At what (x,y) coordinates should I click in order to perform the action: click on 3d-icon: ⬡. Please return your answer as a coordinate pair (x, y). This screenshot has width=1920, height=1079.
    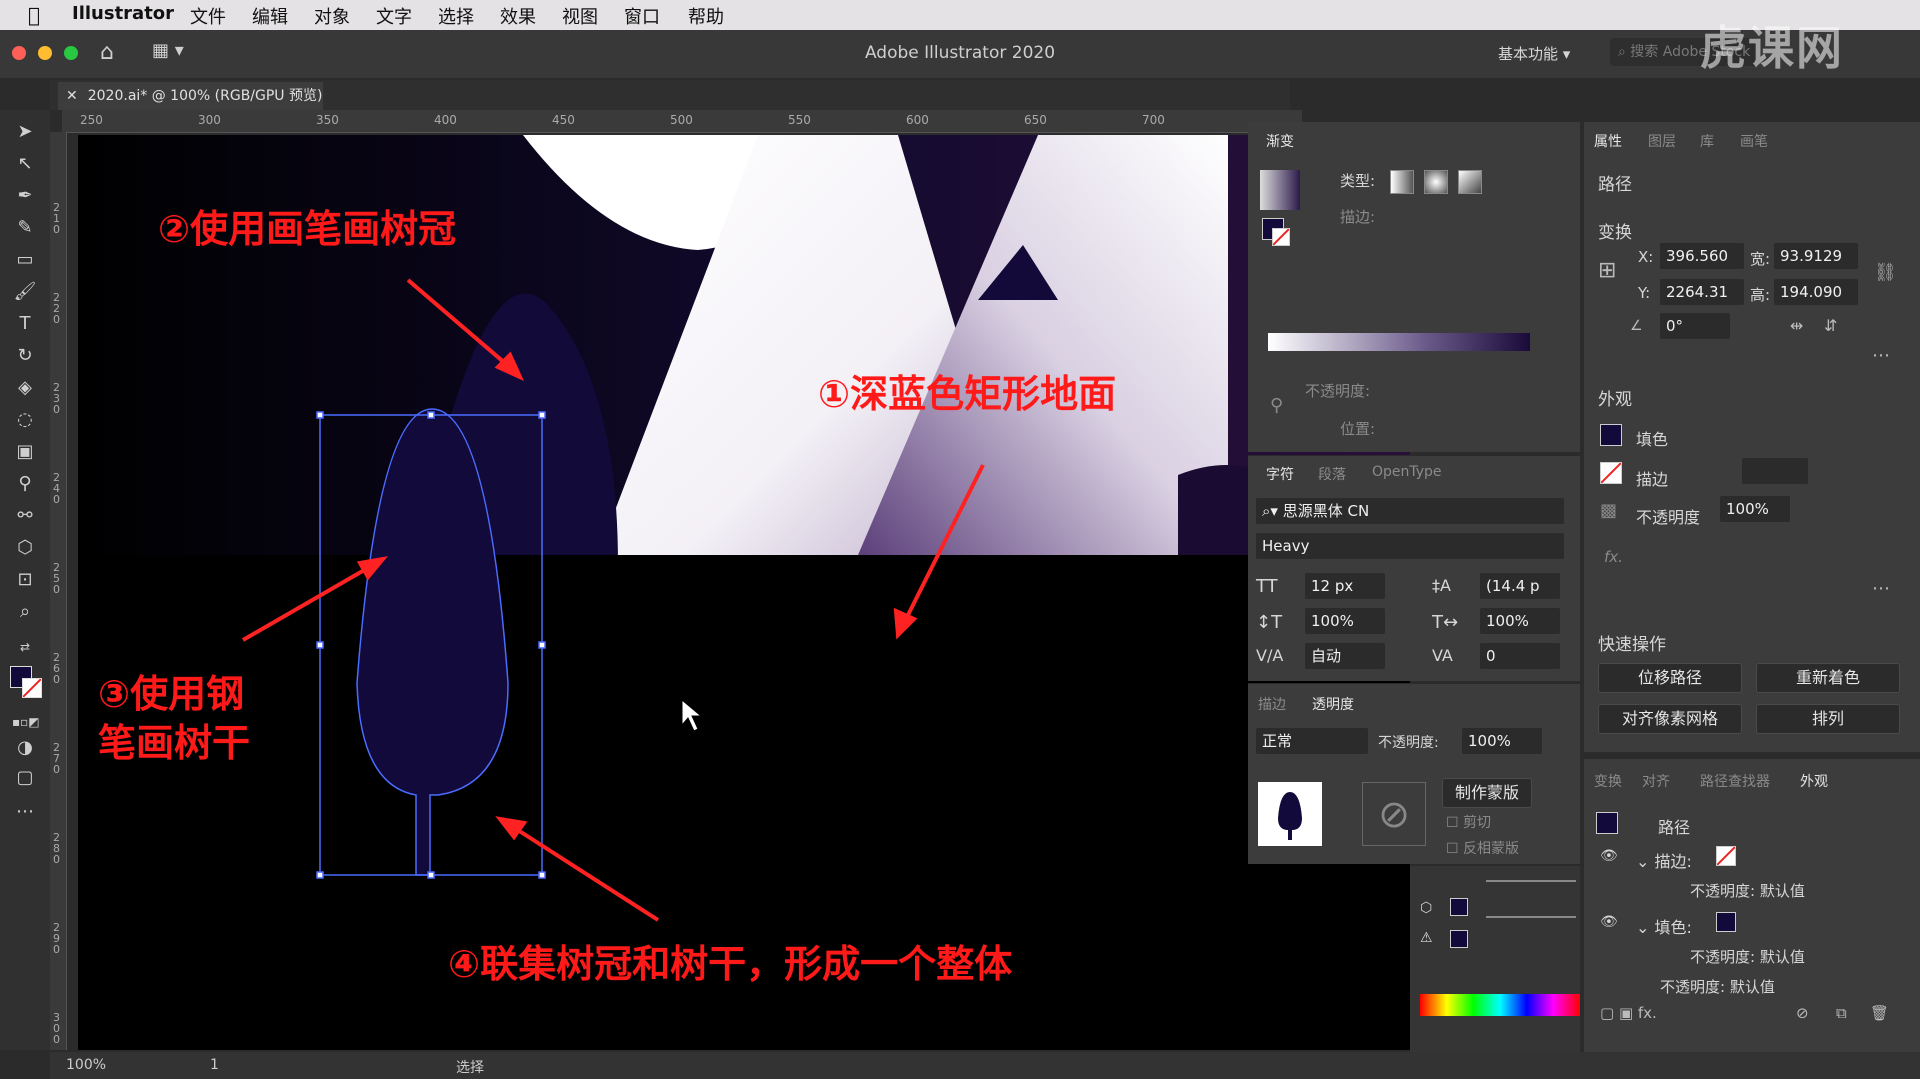
    Looking at the image, I should click on (1426, 908).